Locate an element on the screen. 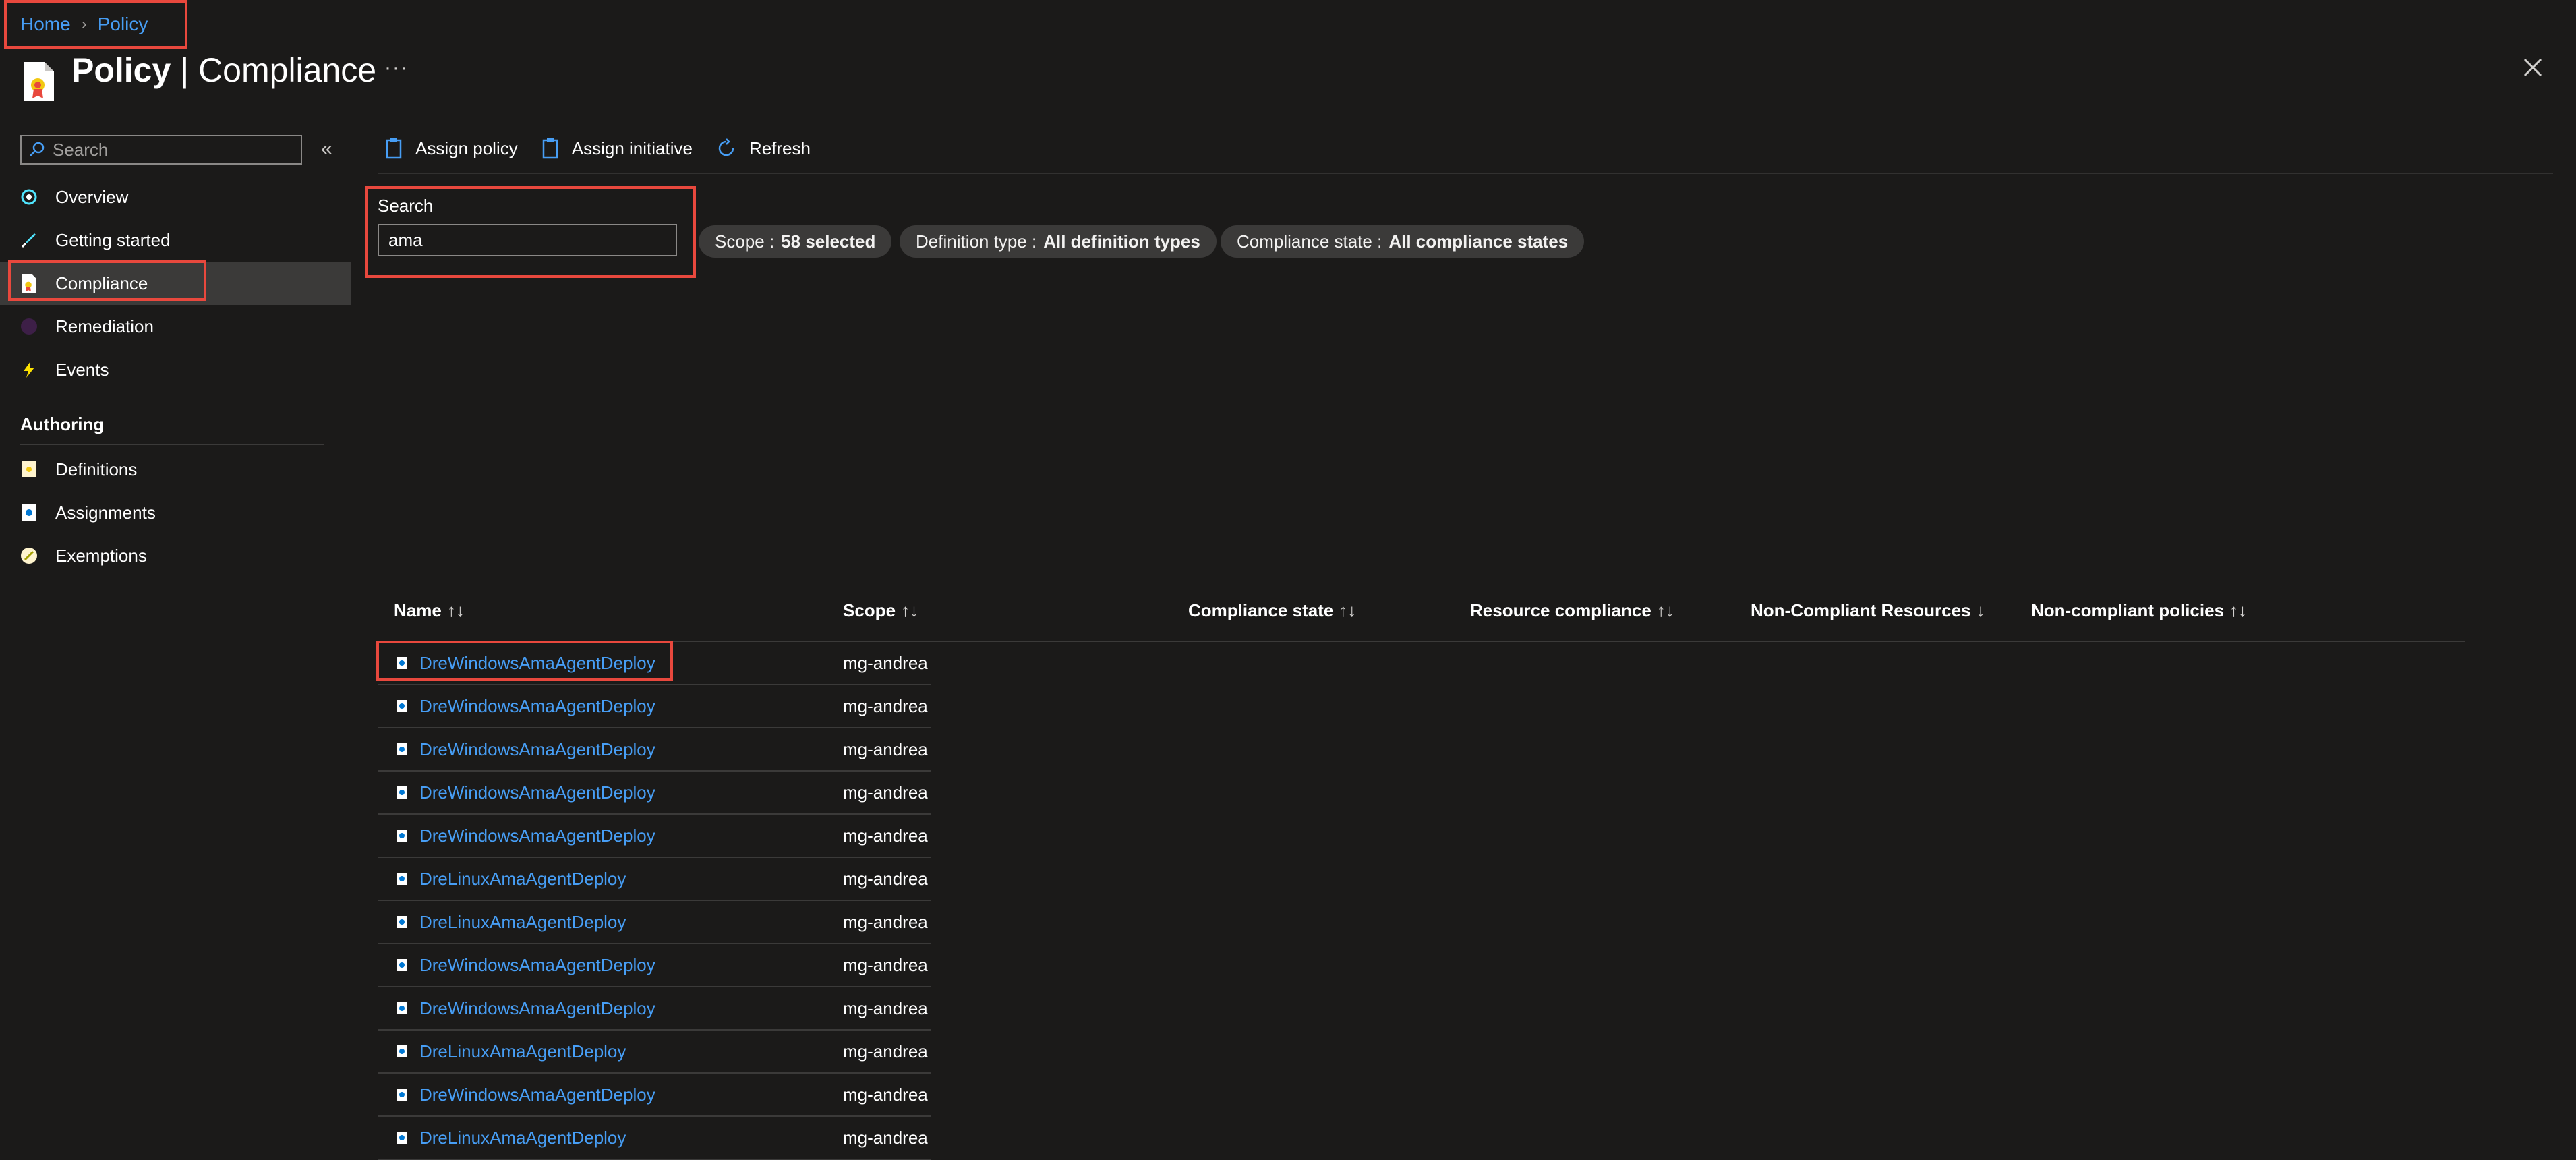 The image size is (2576, 1160). remediation-icon is located at coordinates (29, 326).